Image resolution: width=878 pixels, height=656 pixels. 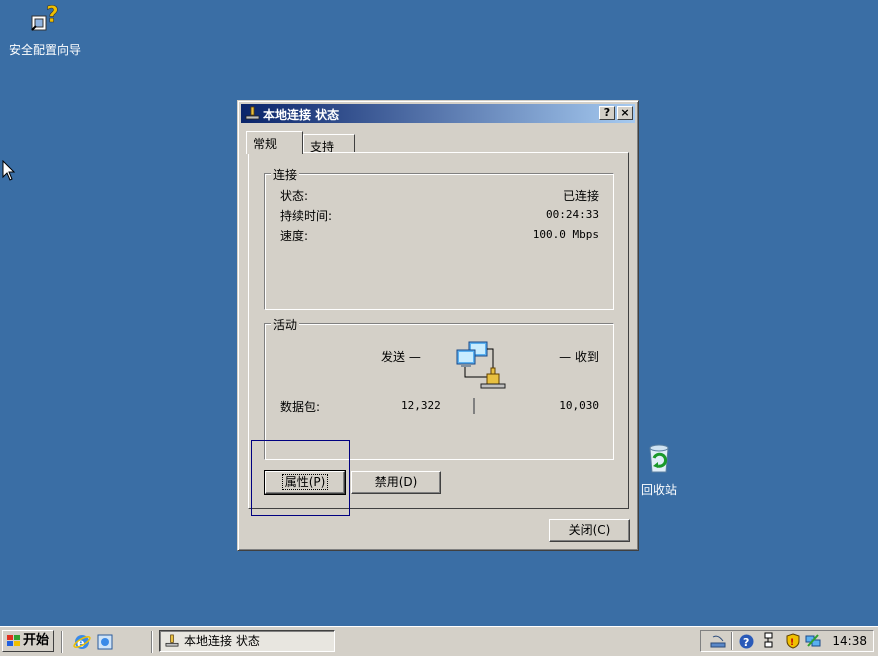 What do you see at coordinates (45, 17) in the screenshot?
I see `security-wizard-icon: ?` at bounding box center [45, 17].